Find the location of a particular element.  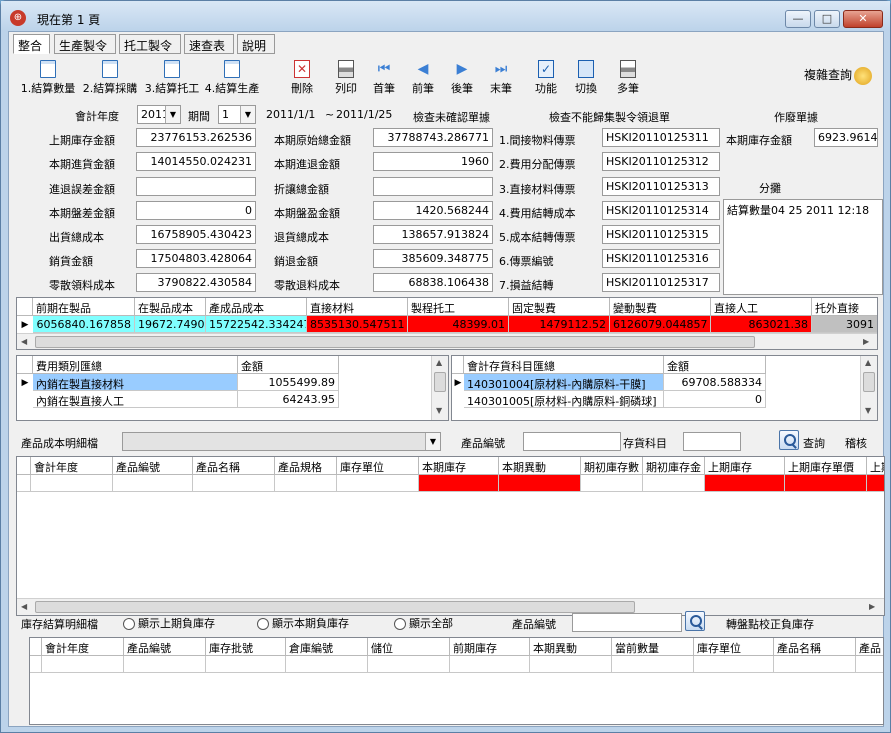

settle-qty-button: 1.結算數量 is located at coordinates (48, 78).